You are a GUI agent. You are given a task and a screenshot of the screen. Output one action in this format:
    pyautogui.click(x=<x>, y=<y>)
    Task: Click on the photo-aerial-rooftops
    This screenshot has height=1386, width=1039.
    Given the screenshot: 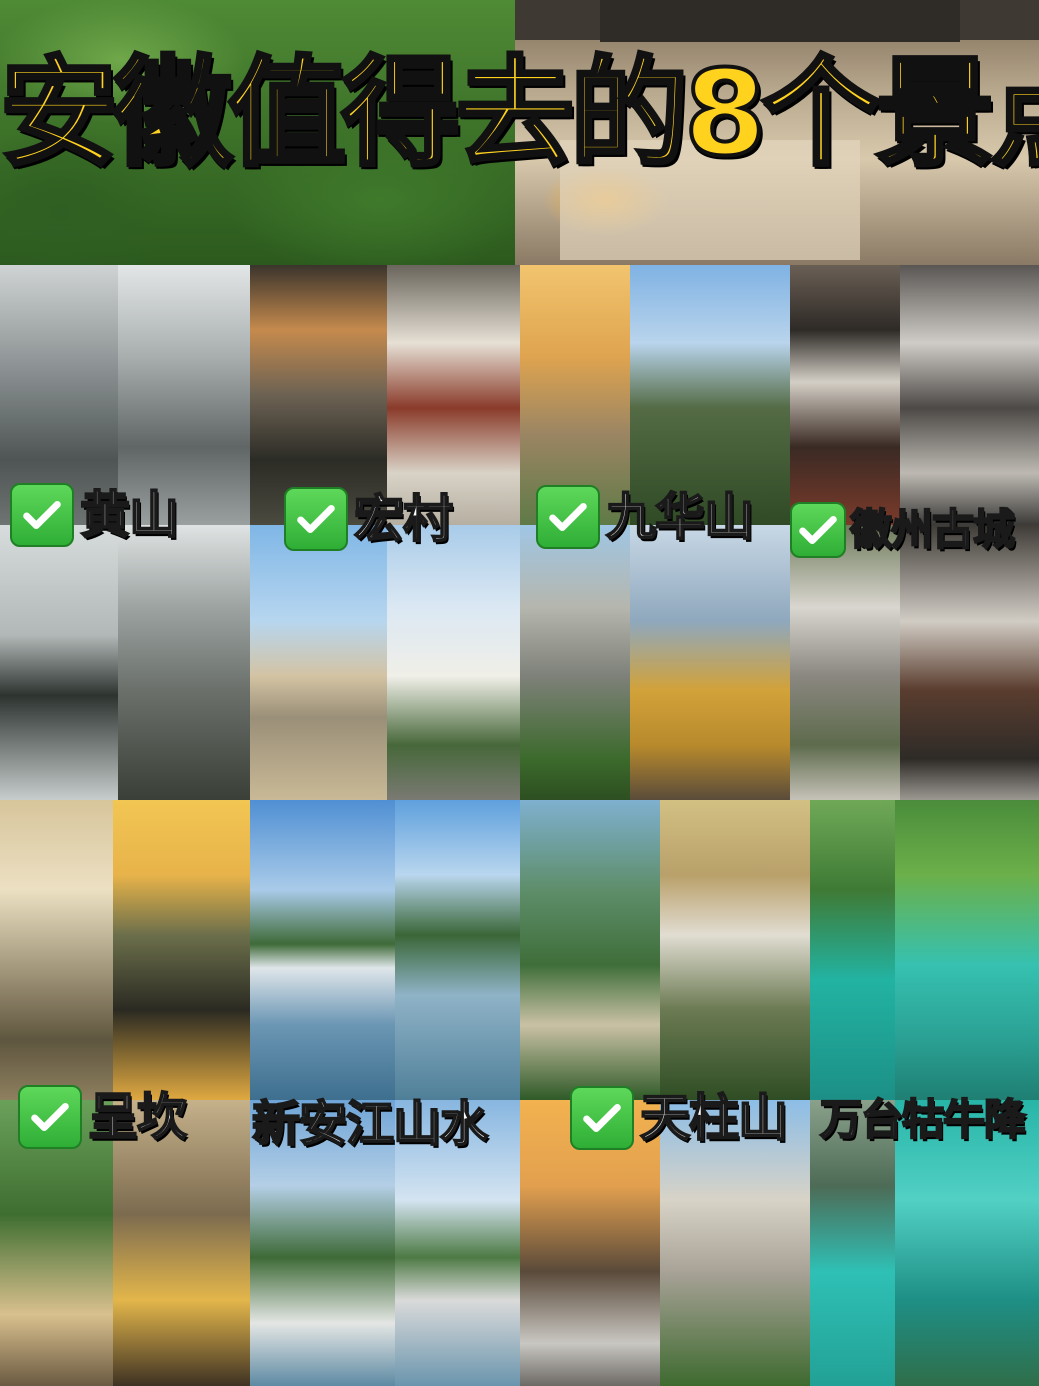 What is the action you would take?
    pyautogui.click(x=969, y=395)
    